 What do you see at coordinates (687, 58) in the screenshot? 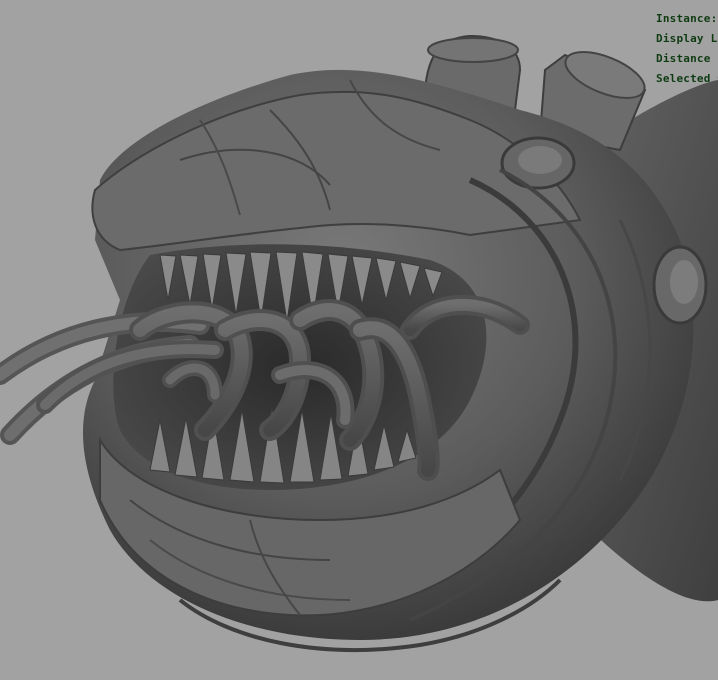
I see `hud-distance-label: Distance Fr` at bounding box center [687, 58].